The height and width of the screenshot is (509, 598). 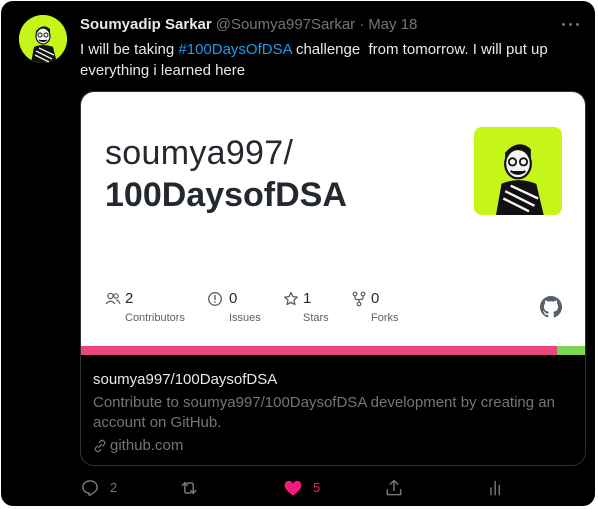 What do you see at coordinates (146, 24) in the screenshot?
I see `display-name: Soumyadip Sarkar` at bounding box center [146, 24].